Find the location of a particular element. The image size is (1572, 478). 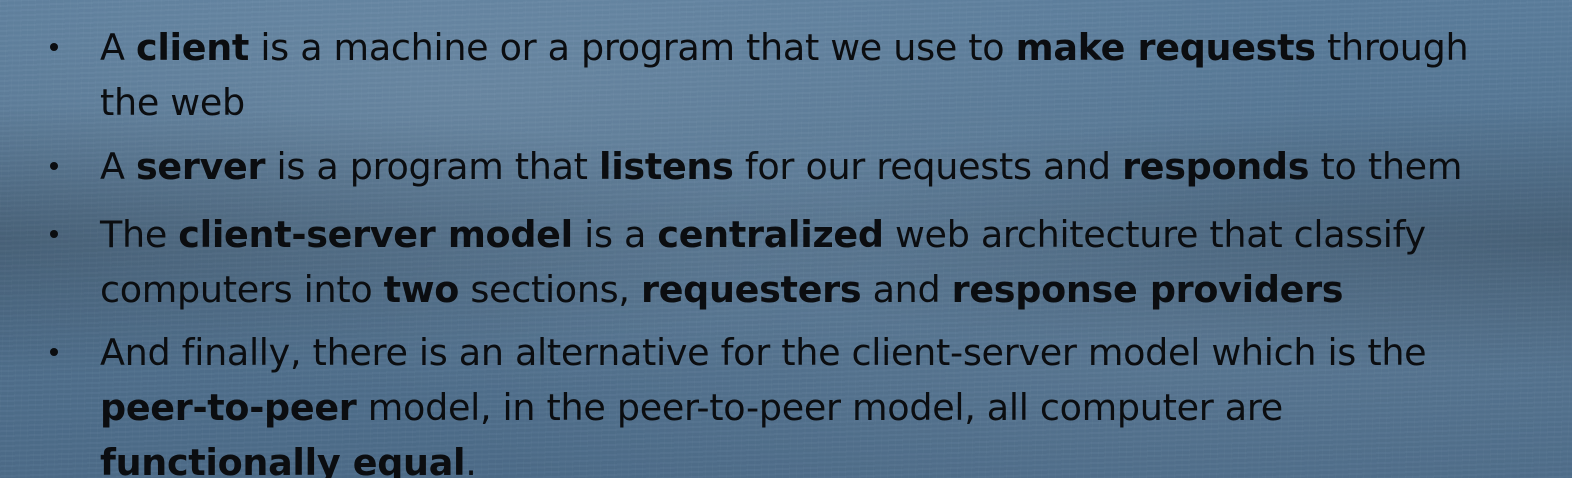

bullet-line: the web is located at coordinates (820, 102).